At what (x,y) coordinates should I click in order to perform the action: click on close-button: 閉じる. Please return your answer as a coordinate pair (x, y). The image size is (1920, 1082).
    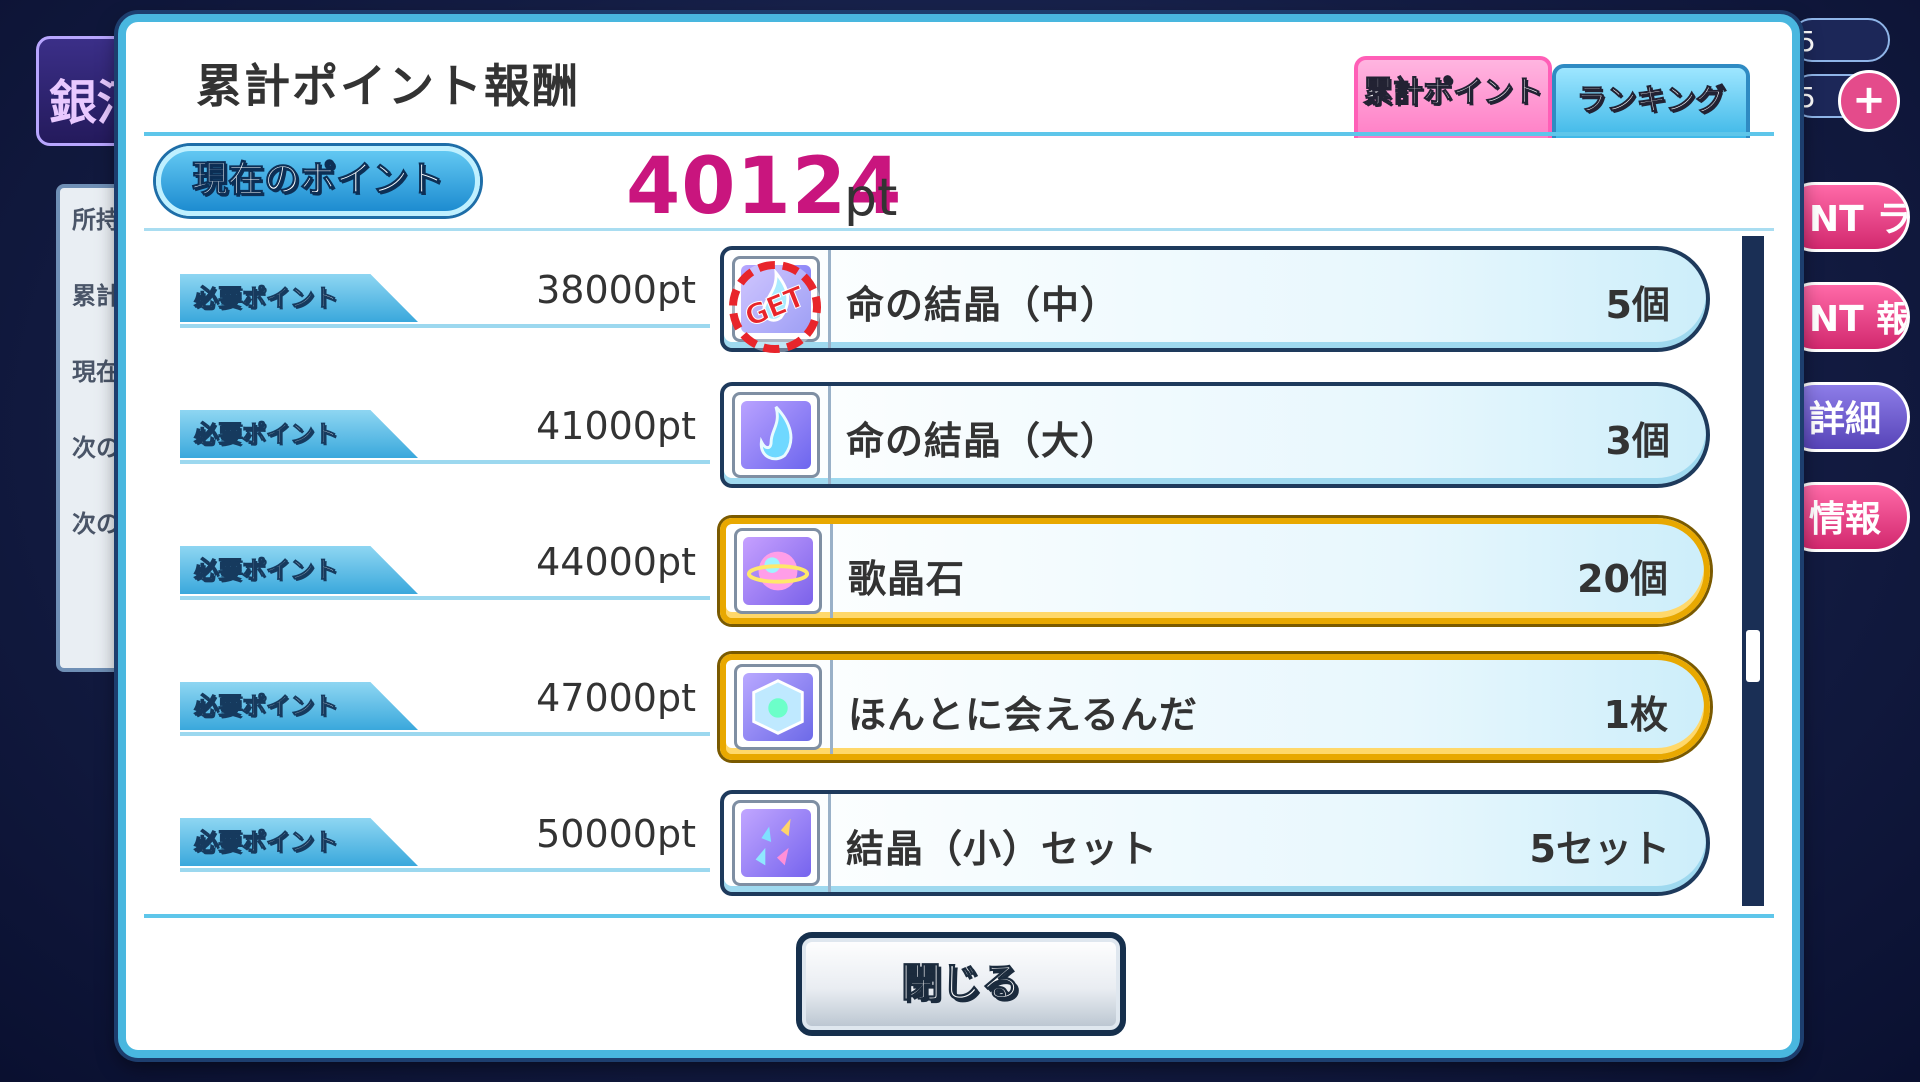
    Looking at the image, I should click on (961, 984).